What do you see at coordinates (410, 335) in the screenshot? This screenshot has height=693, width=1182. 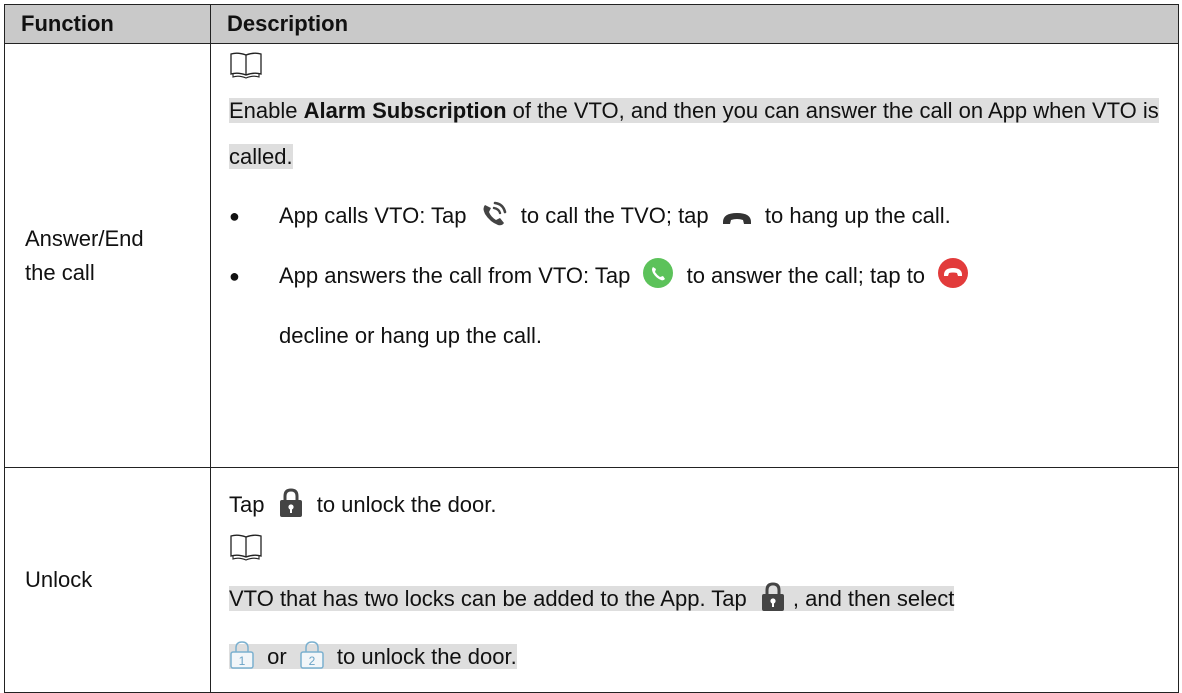 I see `bullet2-text-c: decline or hang up the call.` at bounding box center [410, 335].